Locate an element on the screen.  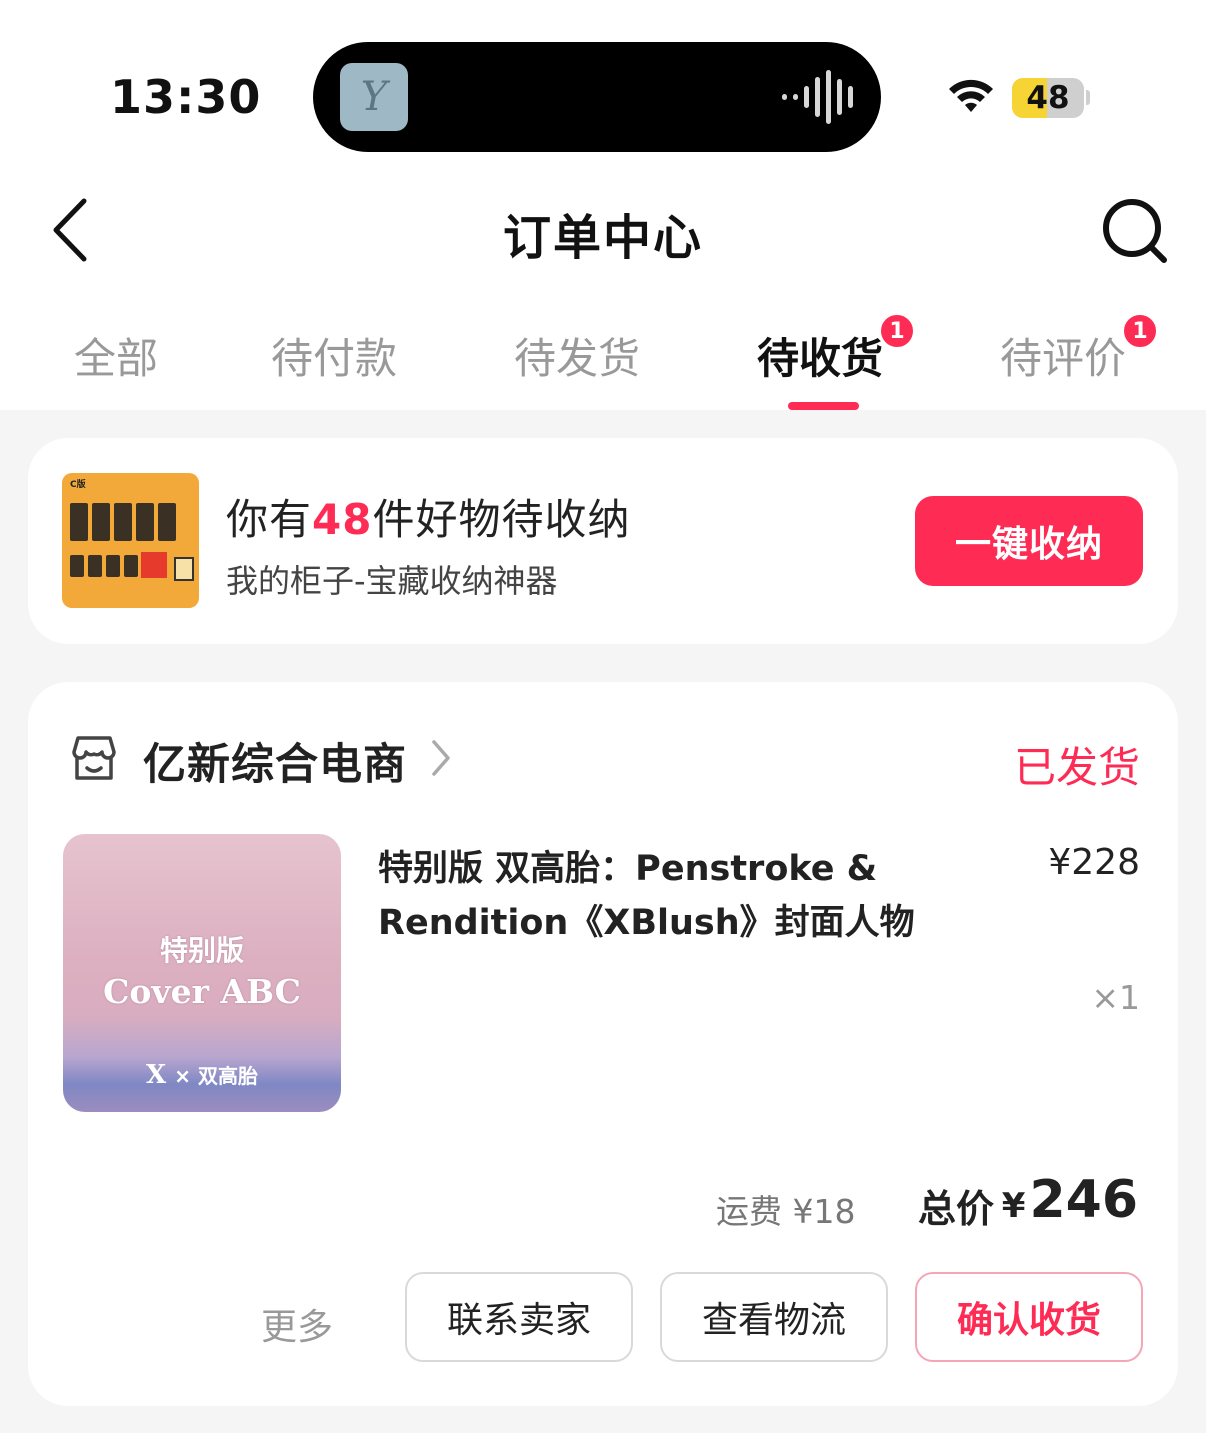
product-image-line2: Cover ABC is located at coordinates (202, 991).